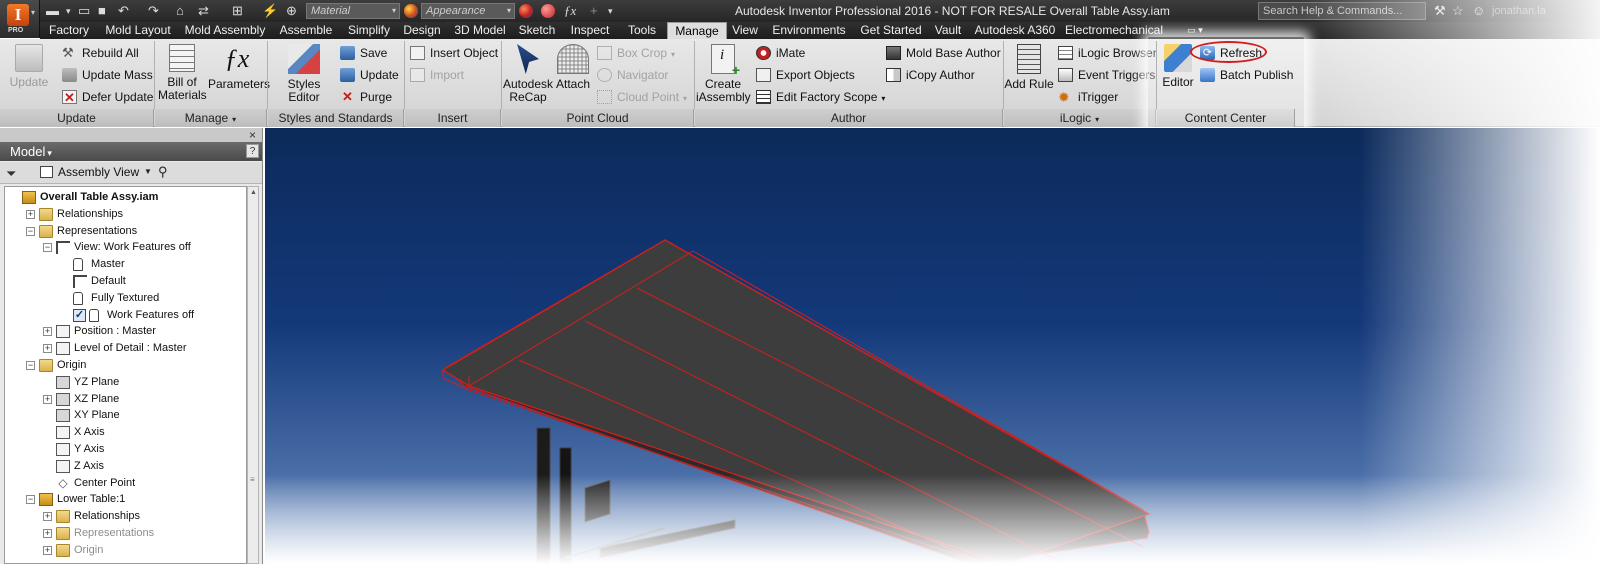  I want to click on tree-node: ✓ Work Features off, so click(125, 315).